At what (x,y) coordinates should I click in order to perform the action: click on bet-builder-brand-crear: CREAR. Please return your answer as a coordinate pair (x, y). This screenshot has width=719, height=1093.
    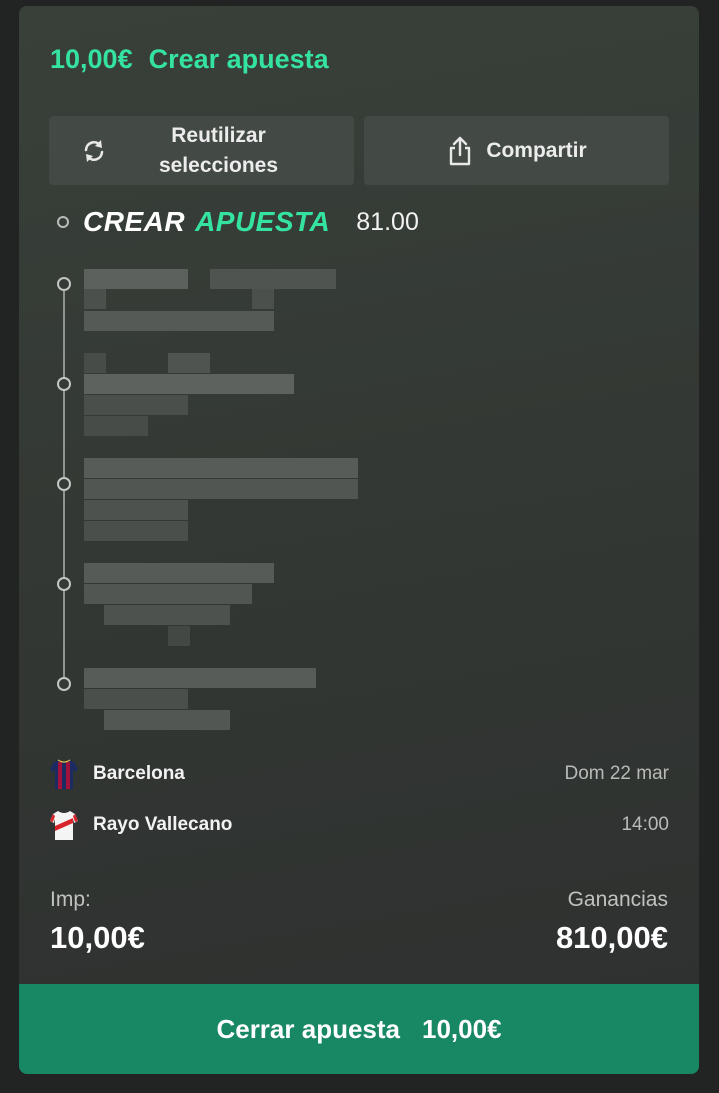
    Looking at the image, I should click on (134, 221).